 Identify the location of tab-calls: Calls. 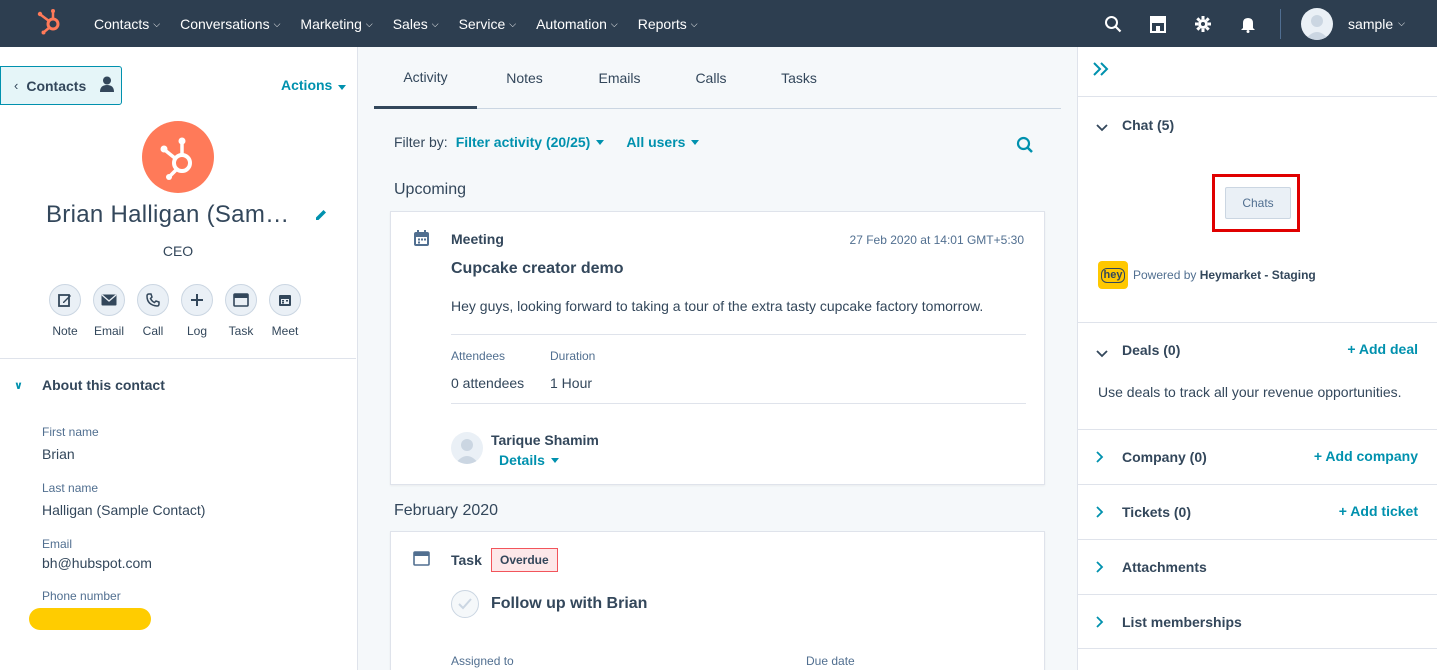
(711, 78).